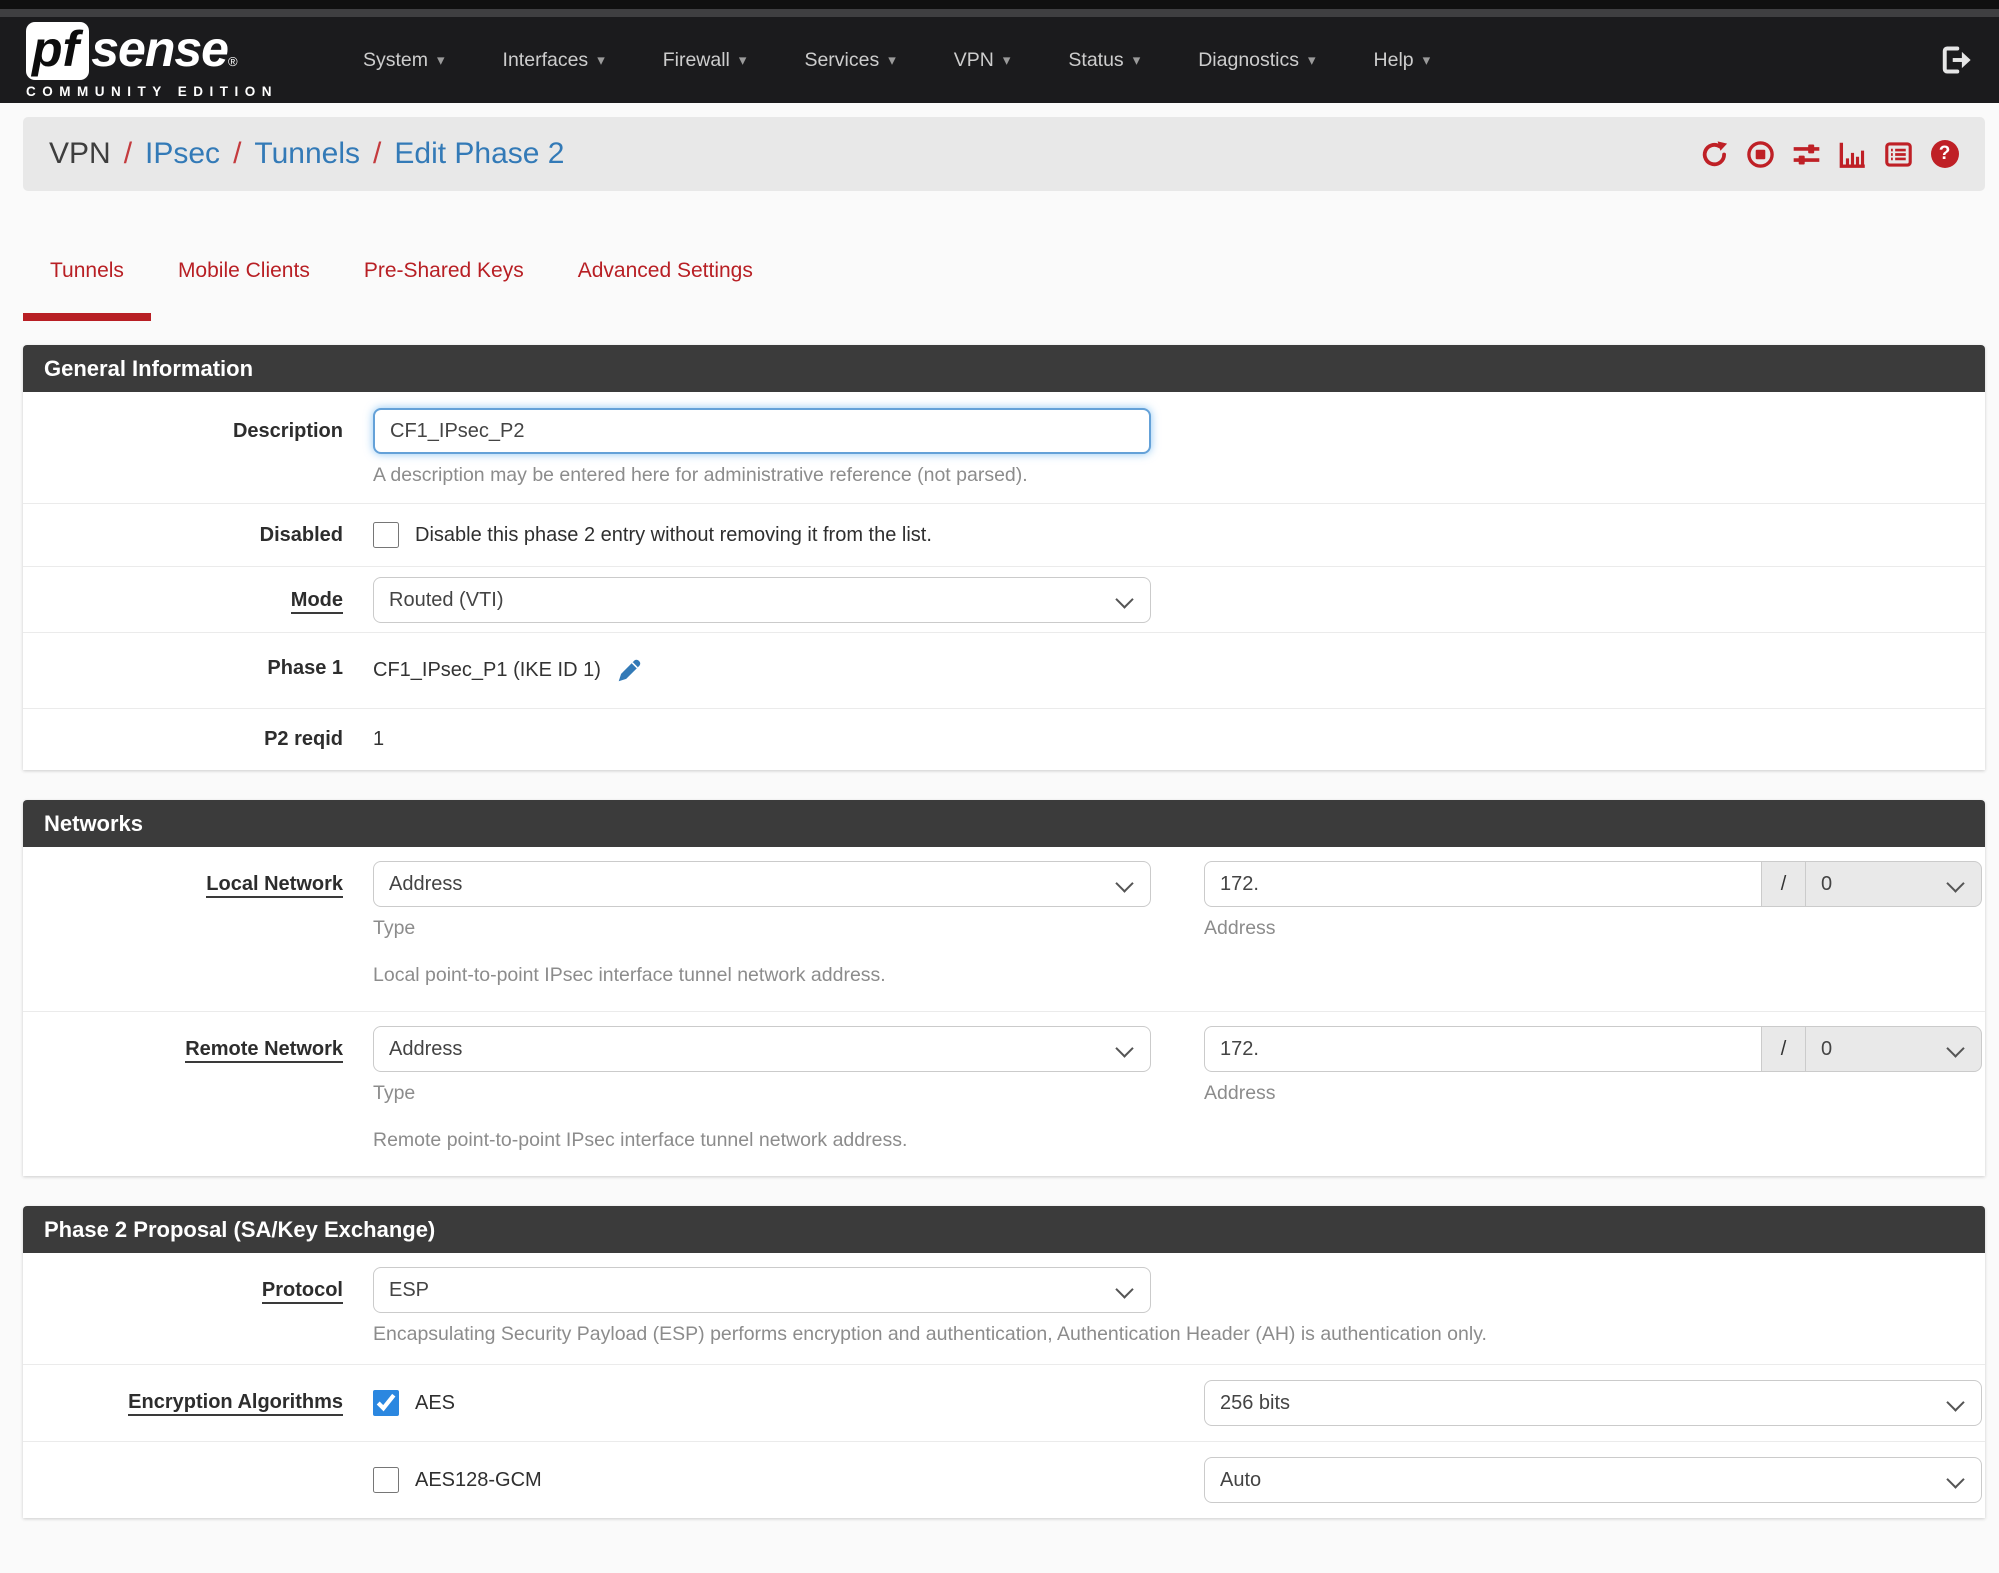 The width and height of the screenshot is (1999, 1573). What do you see at coordinates (198, 1285) in the screenshot?
I see `protocol-label: Protocol` at bounding box center [198, 1285].